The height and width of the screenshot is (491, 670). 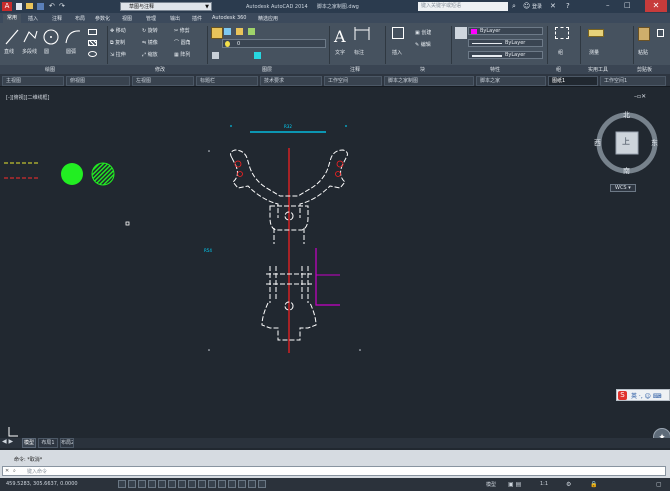 I want to click on viewcube-west: 西, so click(x=597, y=143).